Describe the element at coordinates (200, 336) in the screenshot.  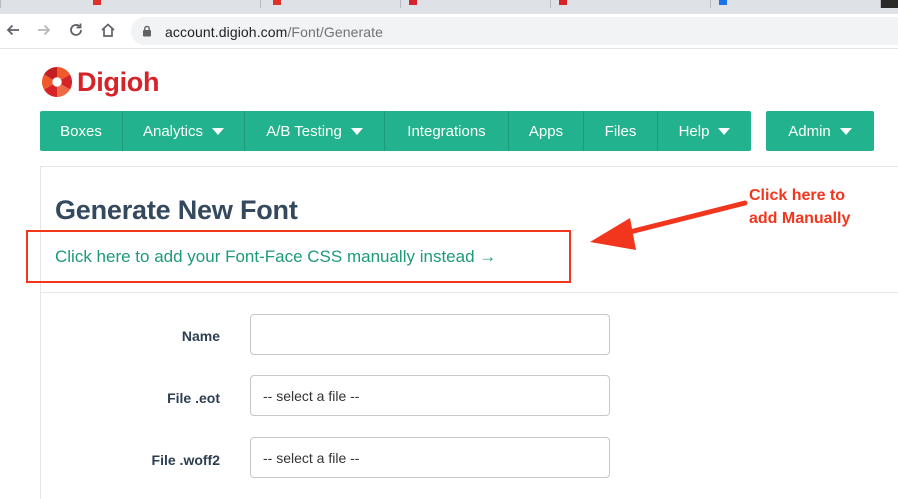
I see `name-label: Name` at that location.